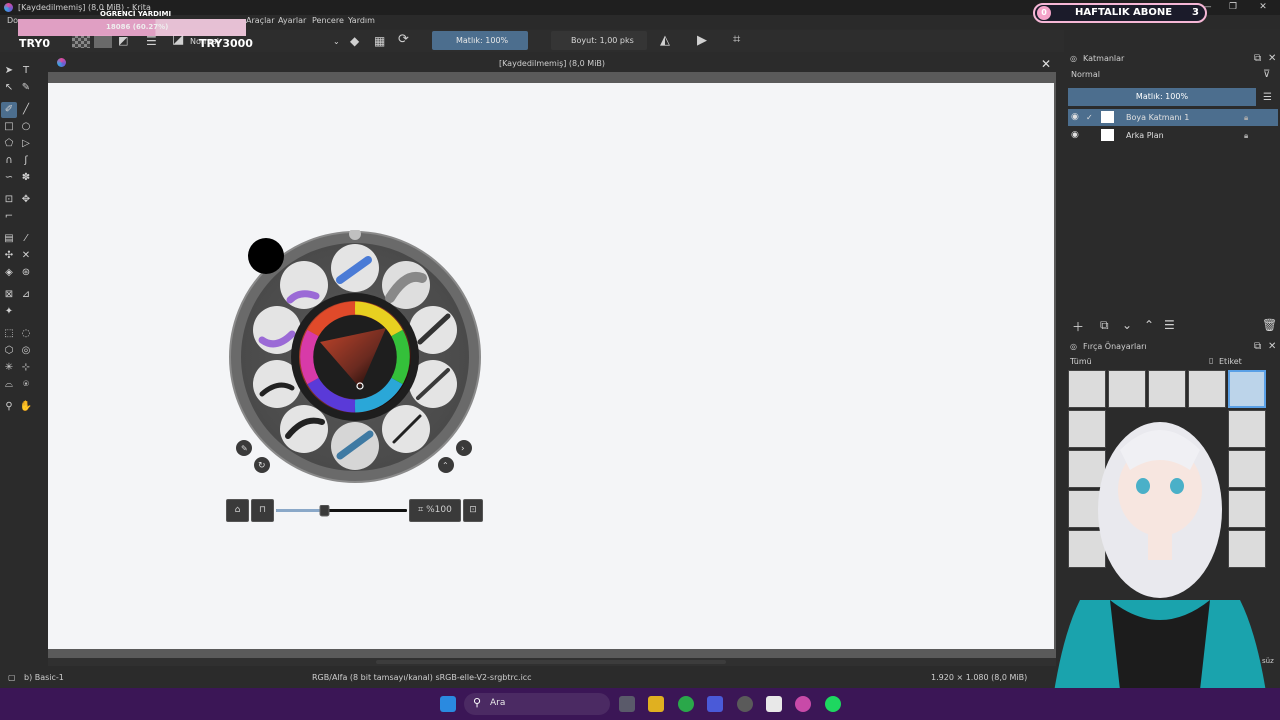 The width and height of the screenshot is (1280, 720). Describe the element at coordinates (328, 20) in the screenshot. I see `menu-item-window: Pencere` at that location.